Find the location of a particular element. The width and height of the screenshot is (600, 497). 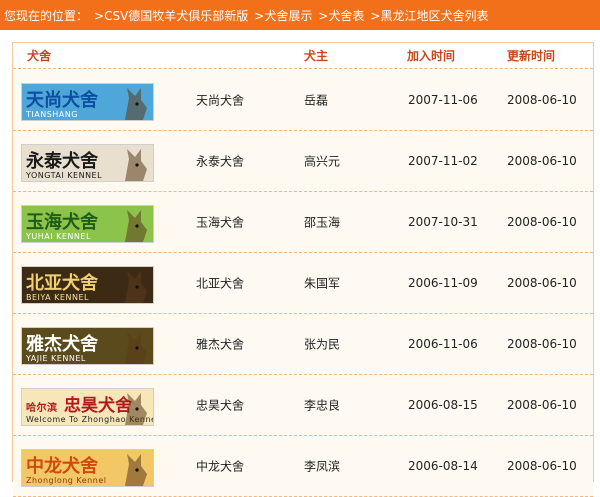

kennel-banner-link: 雅杰犬舍 YAJIE KENNEL is located at coordinates (87, 346).